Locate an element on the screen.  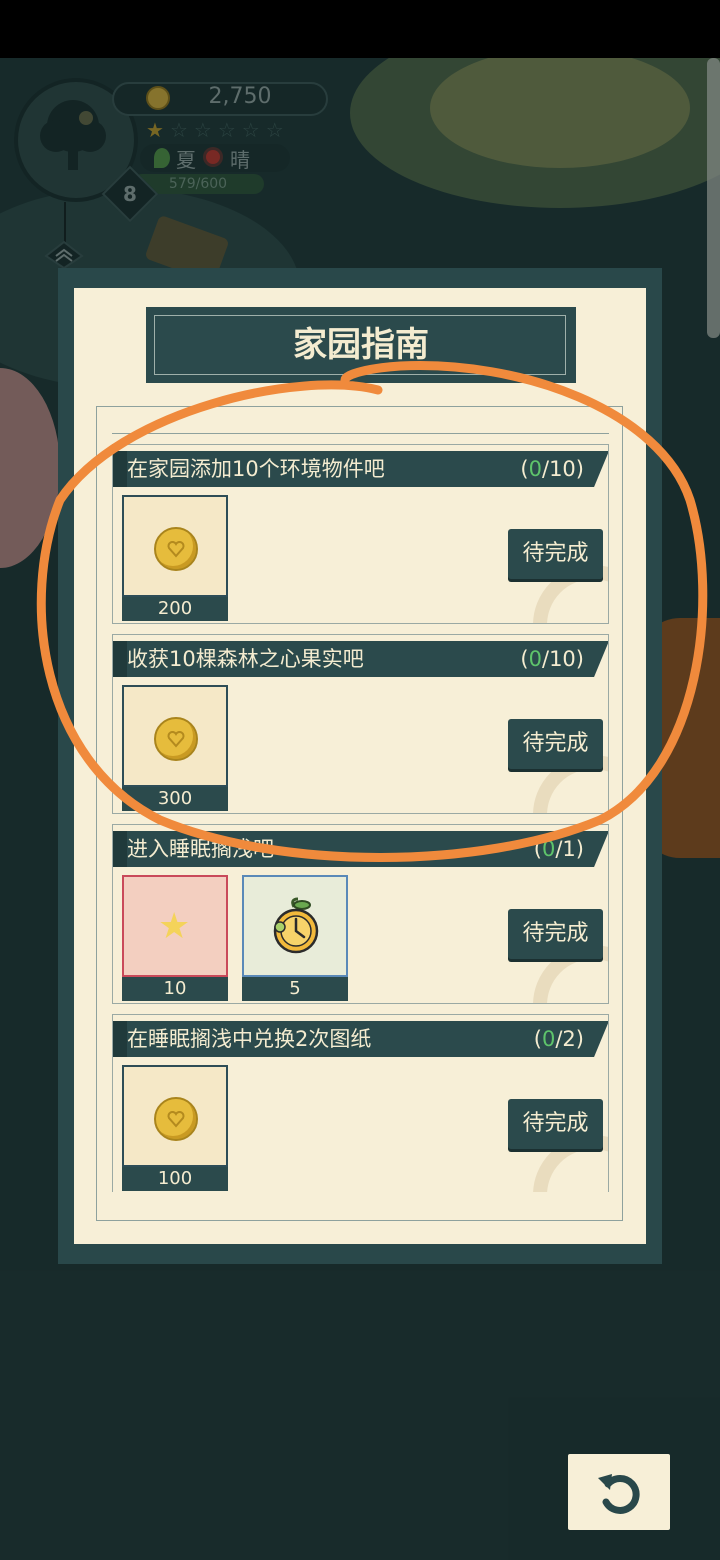
reward-item: 300 is located at coordinates (175, 748).